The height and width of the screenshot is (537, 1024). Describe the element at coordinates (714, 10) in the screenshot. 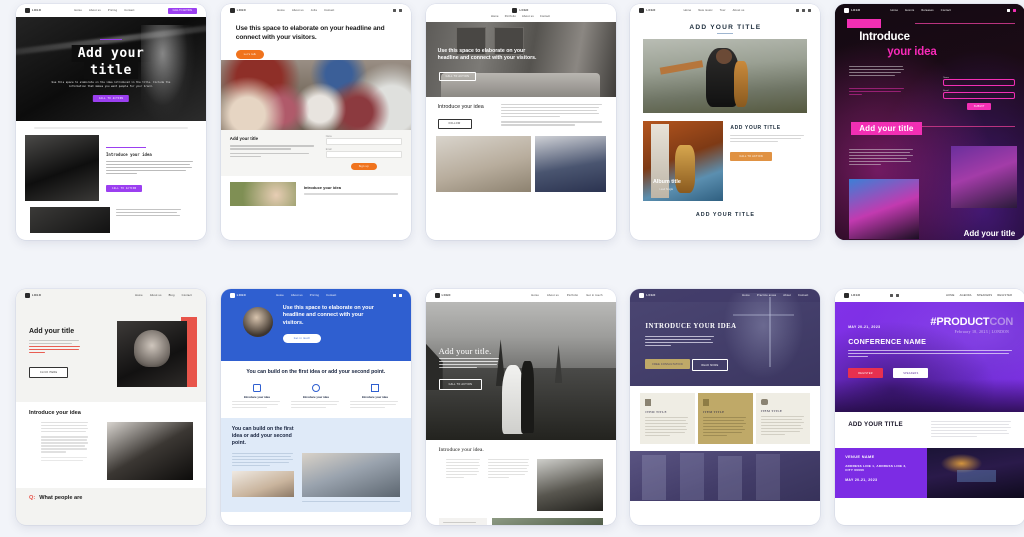

I see `nav-links: Home New music Tour About us` at that location.